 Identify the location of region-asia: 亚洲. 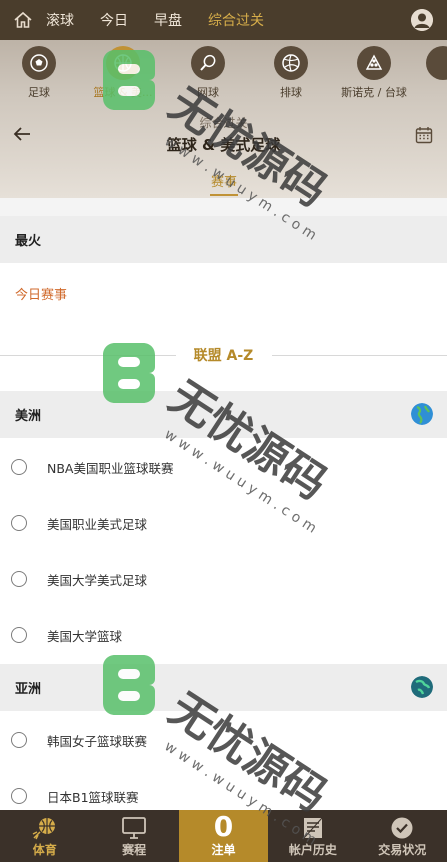
(223, 687).